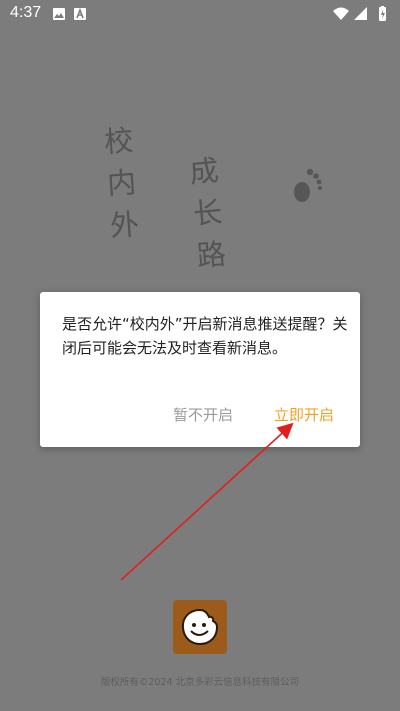 The width and height of the screenshot is (400, 711). What do you see at coordinates (59, 14) in the screenshot?
I see `gallery-icon` at bounding box center [59, 14].